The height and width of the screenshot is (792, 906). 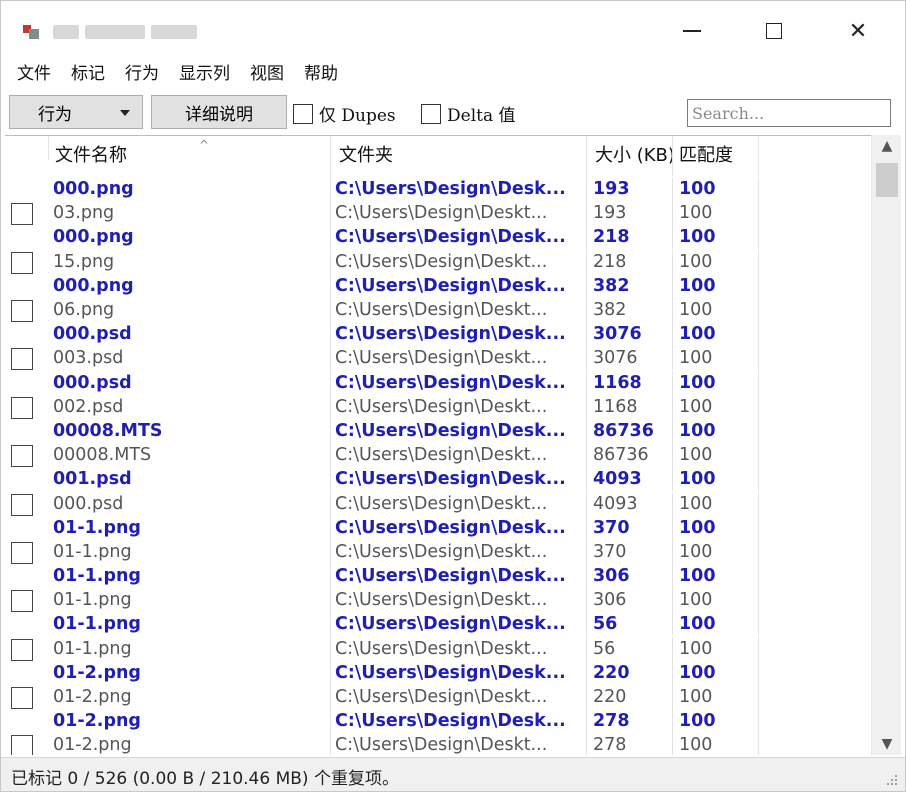 What do you see at coordinates (76, 112) in the screenshot?
I see `action-dropdown: 行为` at bounding box center [76, 112].